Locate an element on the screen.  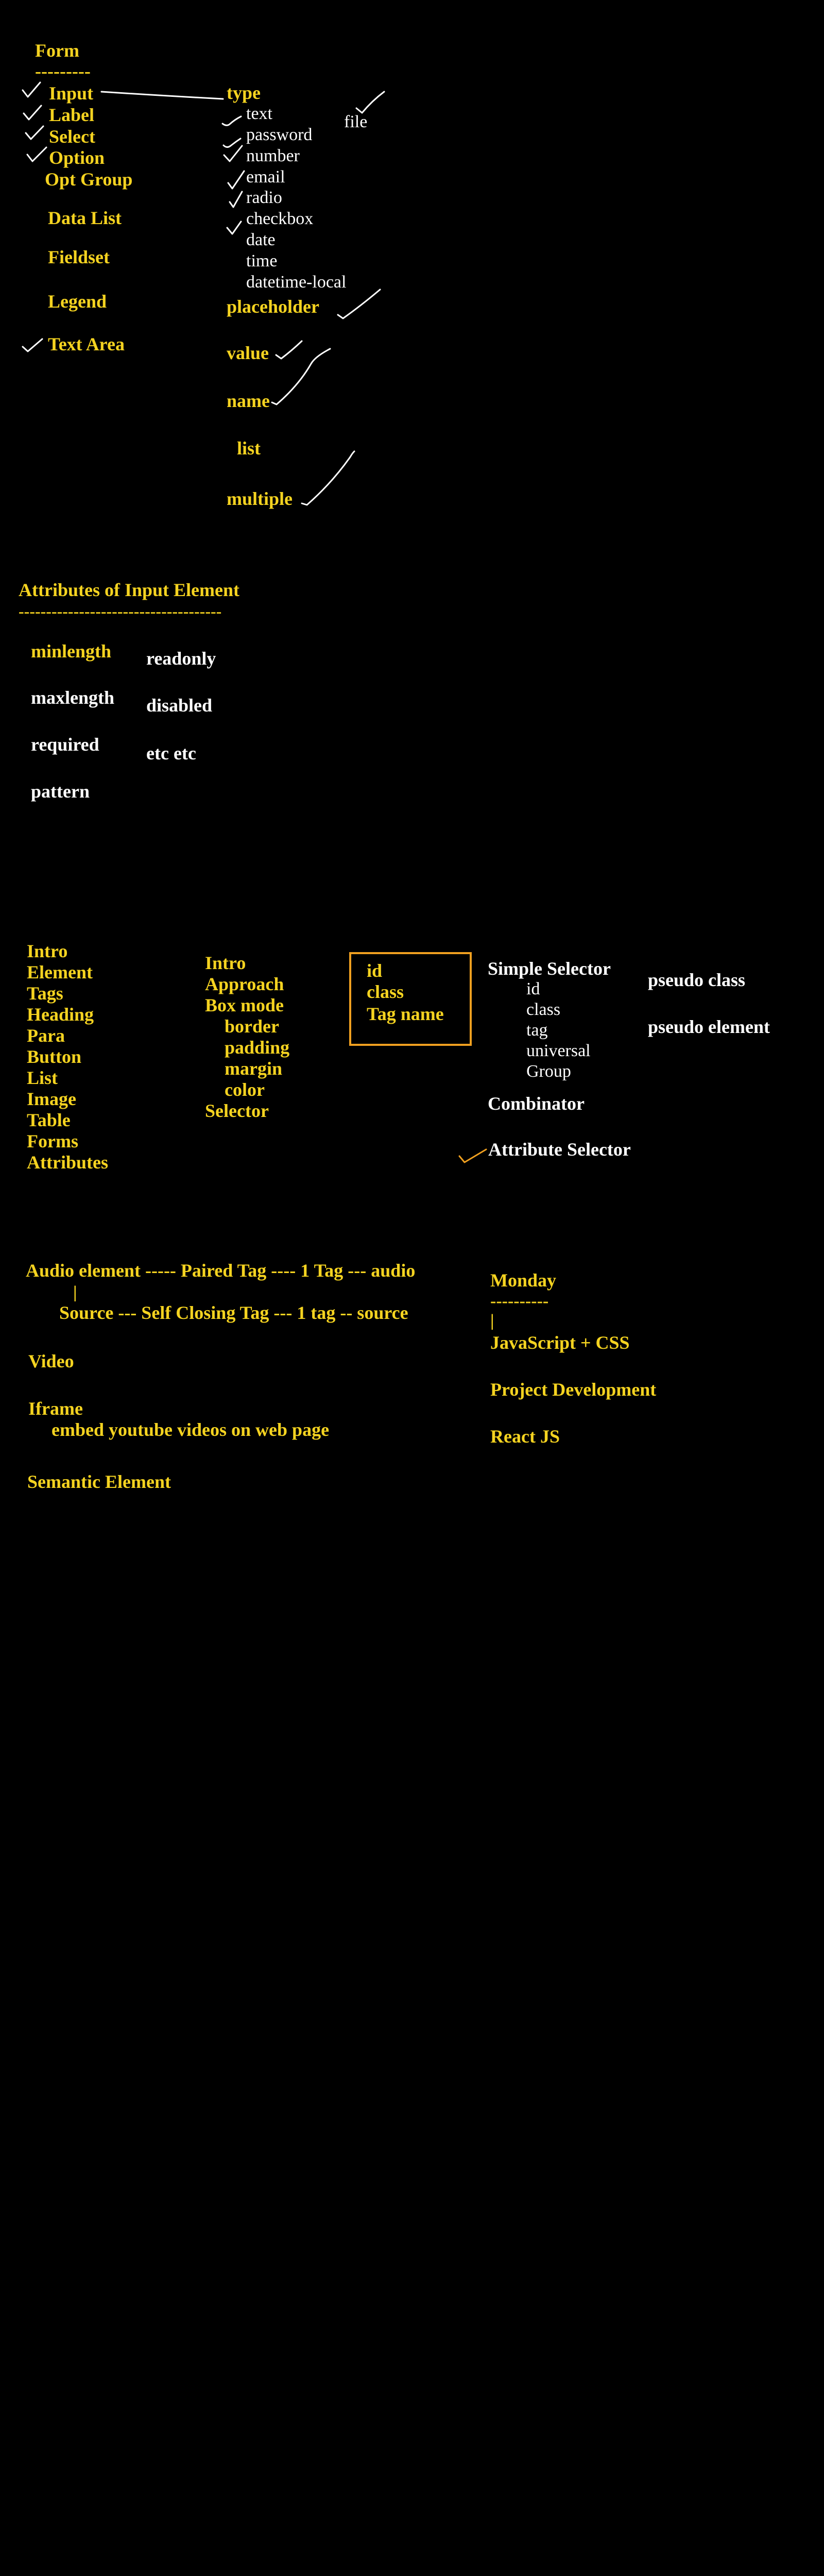
form-element-legend: Legend is located at coordinates (77, 301).